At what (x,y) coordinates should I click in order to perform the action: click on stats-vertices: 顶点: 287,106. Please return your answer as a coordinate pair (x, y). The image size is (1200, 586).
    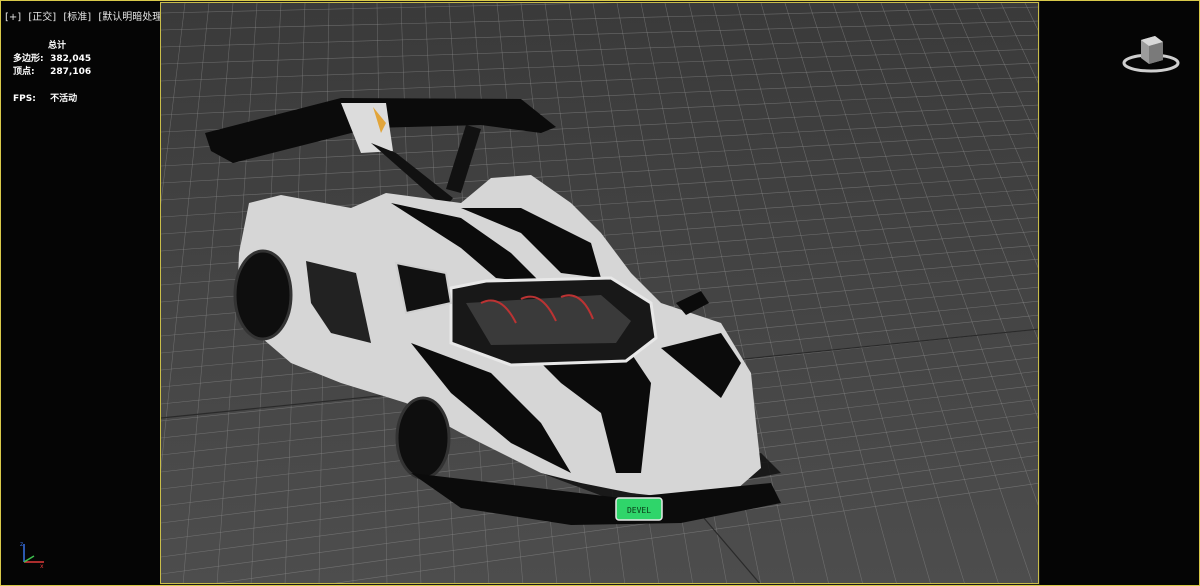
    Looking at the image, I should click on (52, 70).